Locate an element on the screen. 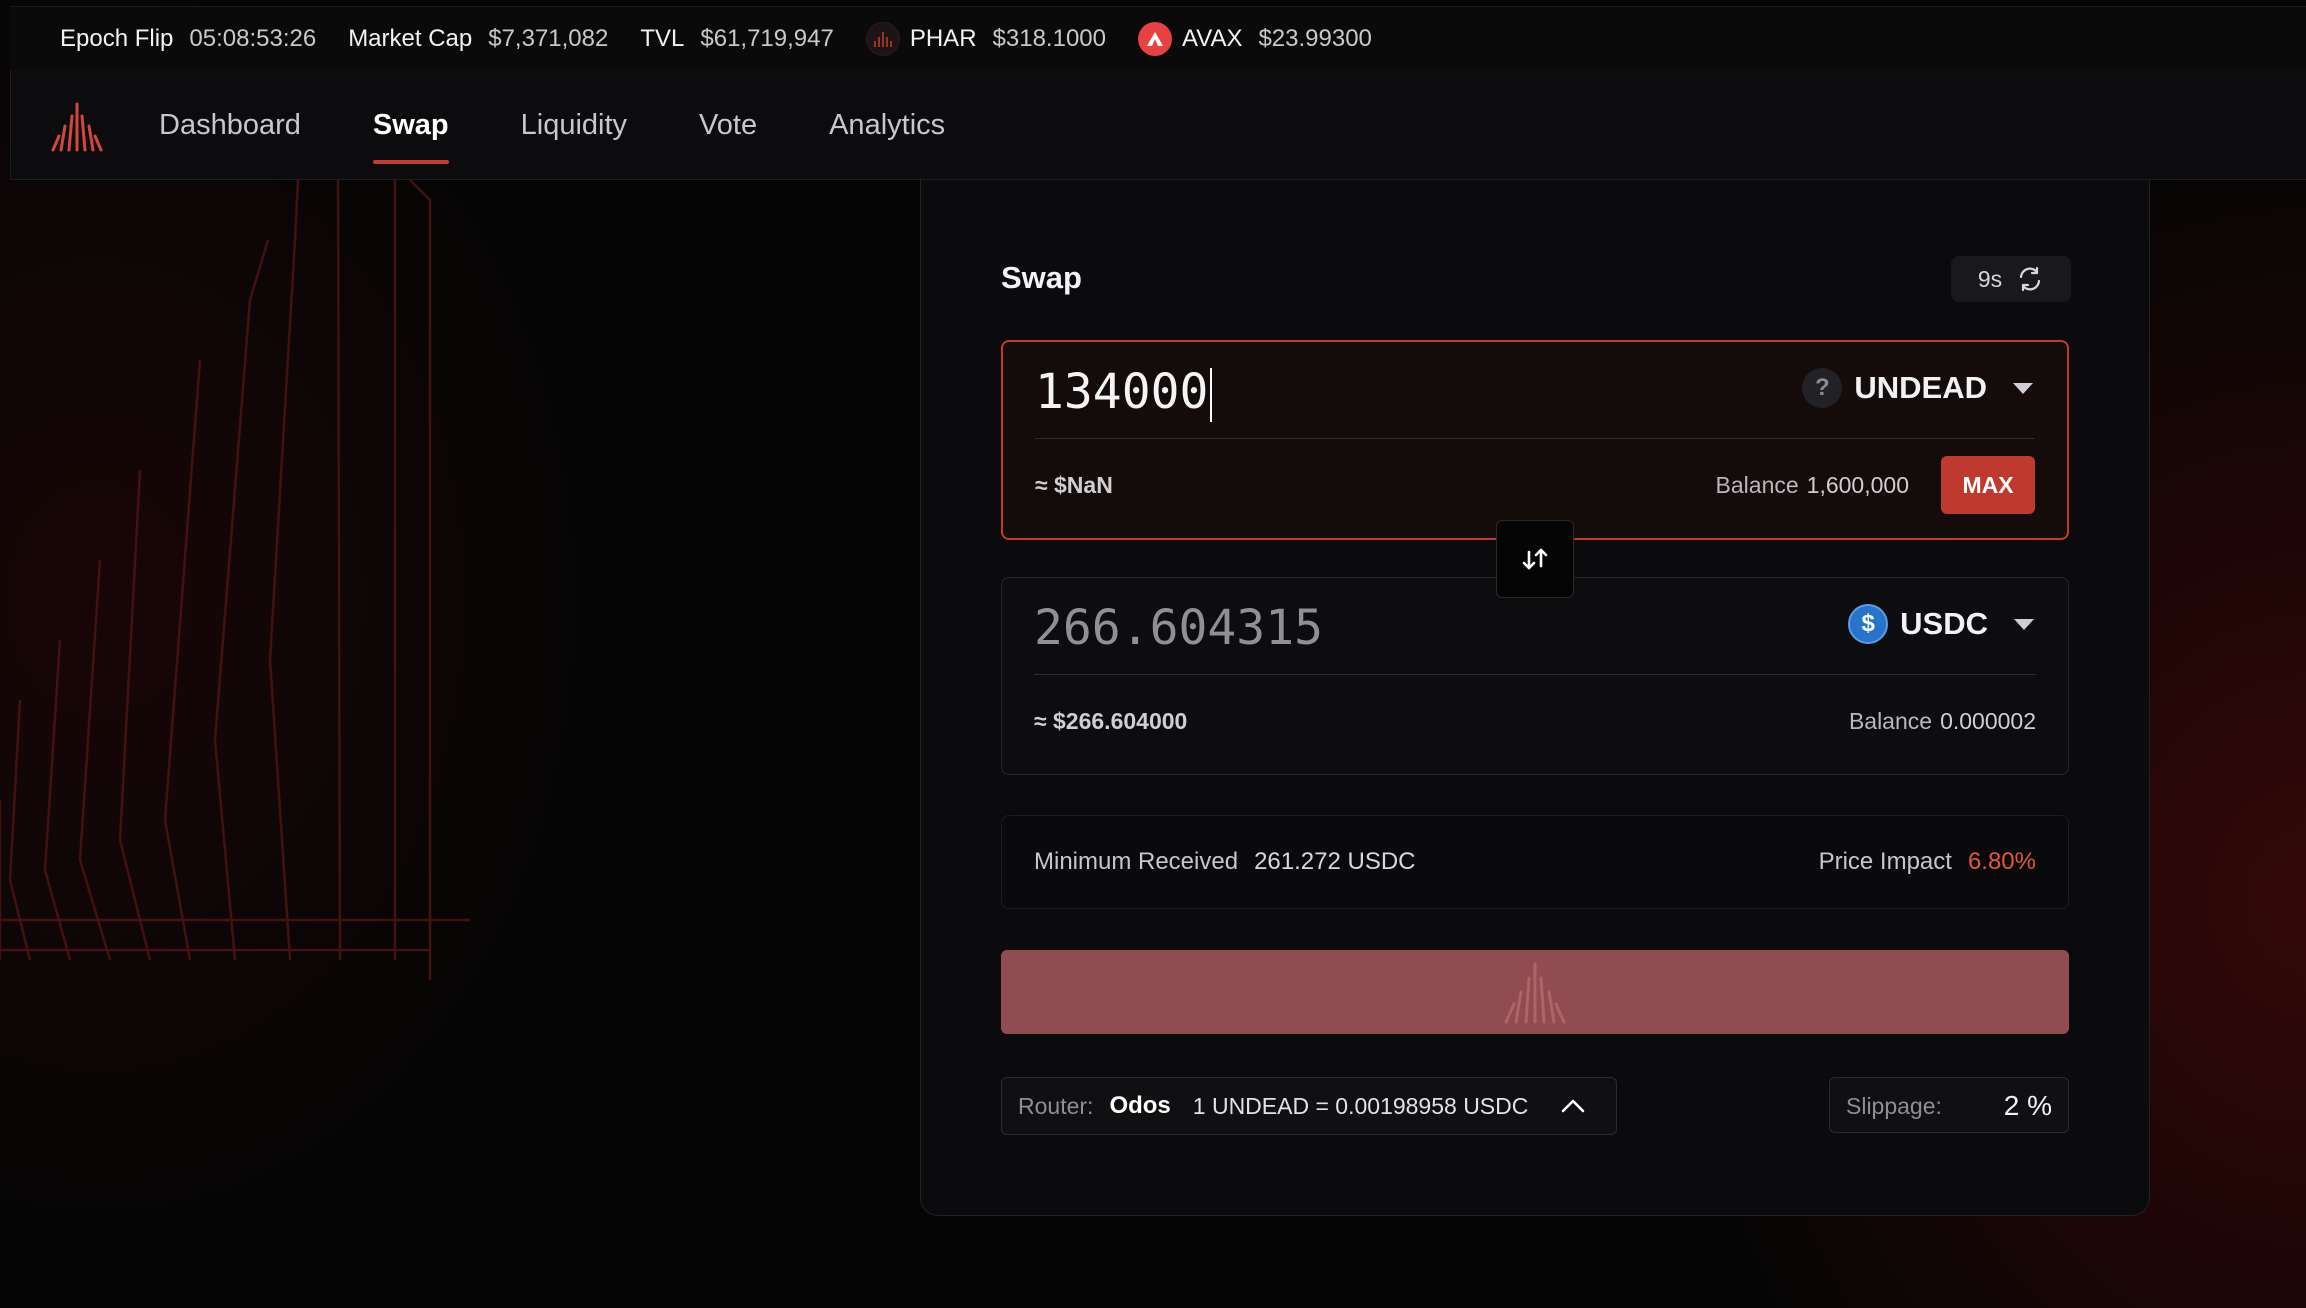  router-info: Router: Odos 1 UNDEAD = 0.00198958 USDC is located at coordinates (1309, 1106).